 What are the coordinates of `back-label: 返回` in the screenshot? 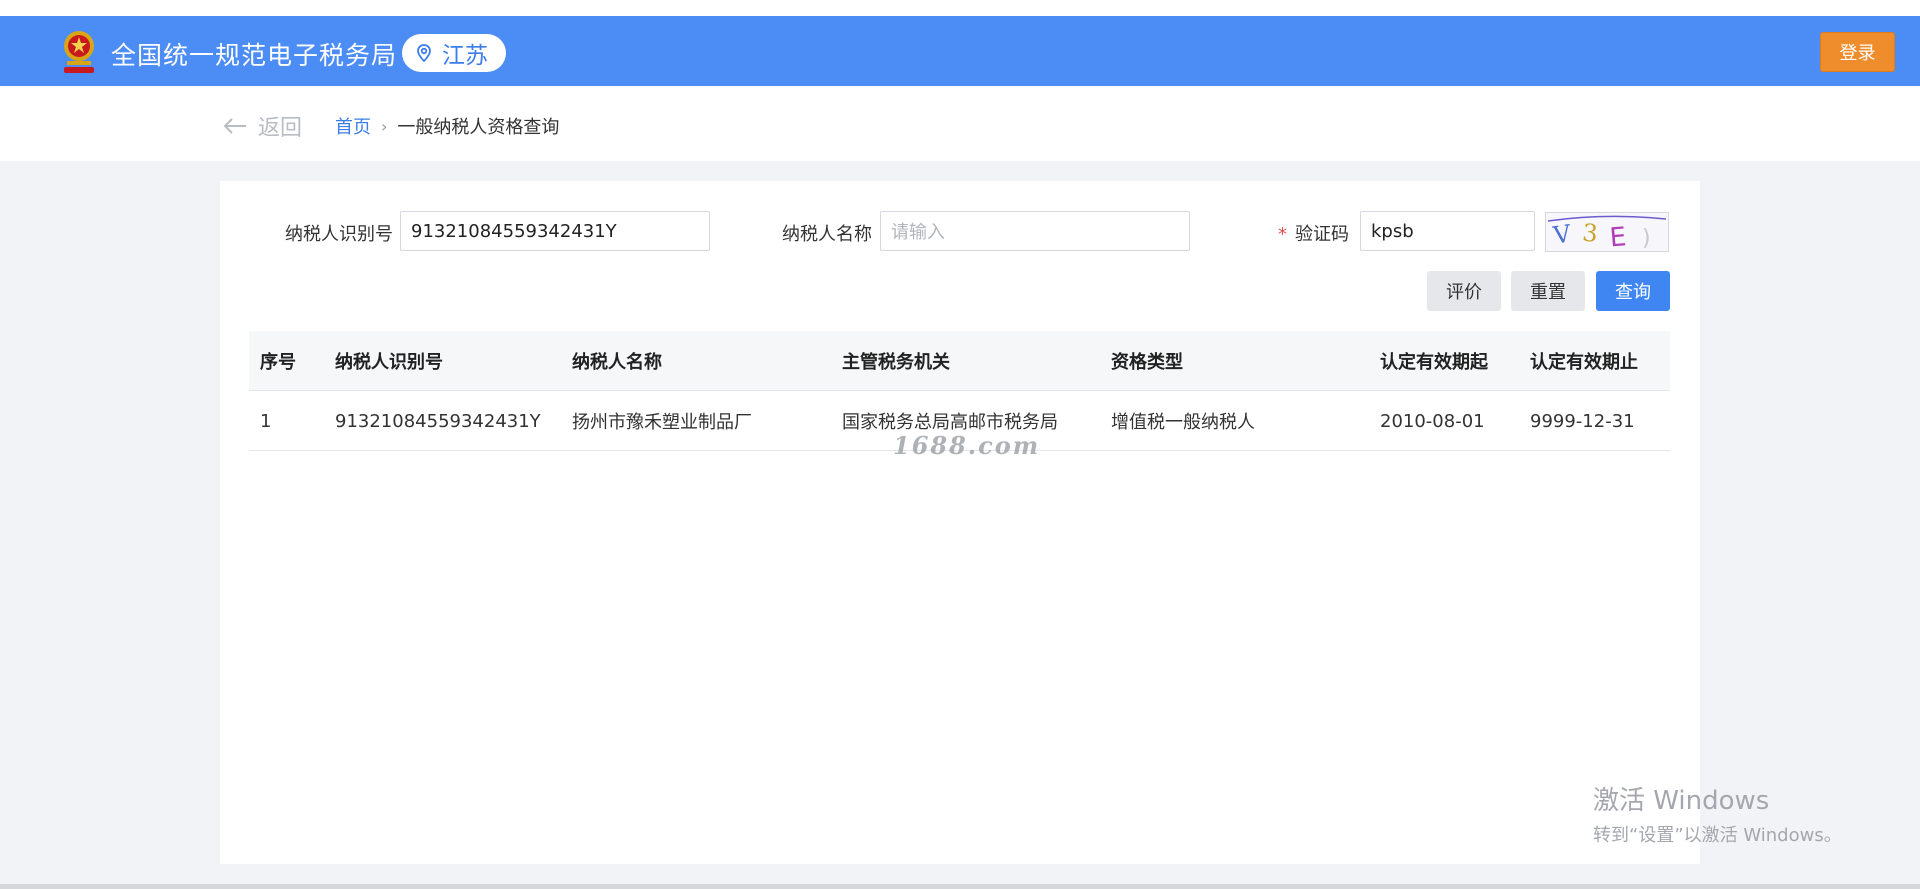 It's located at (280, 128).